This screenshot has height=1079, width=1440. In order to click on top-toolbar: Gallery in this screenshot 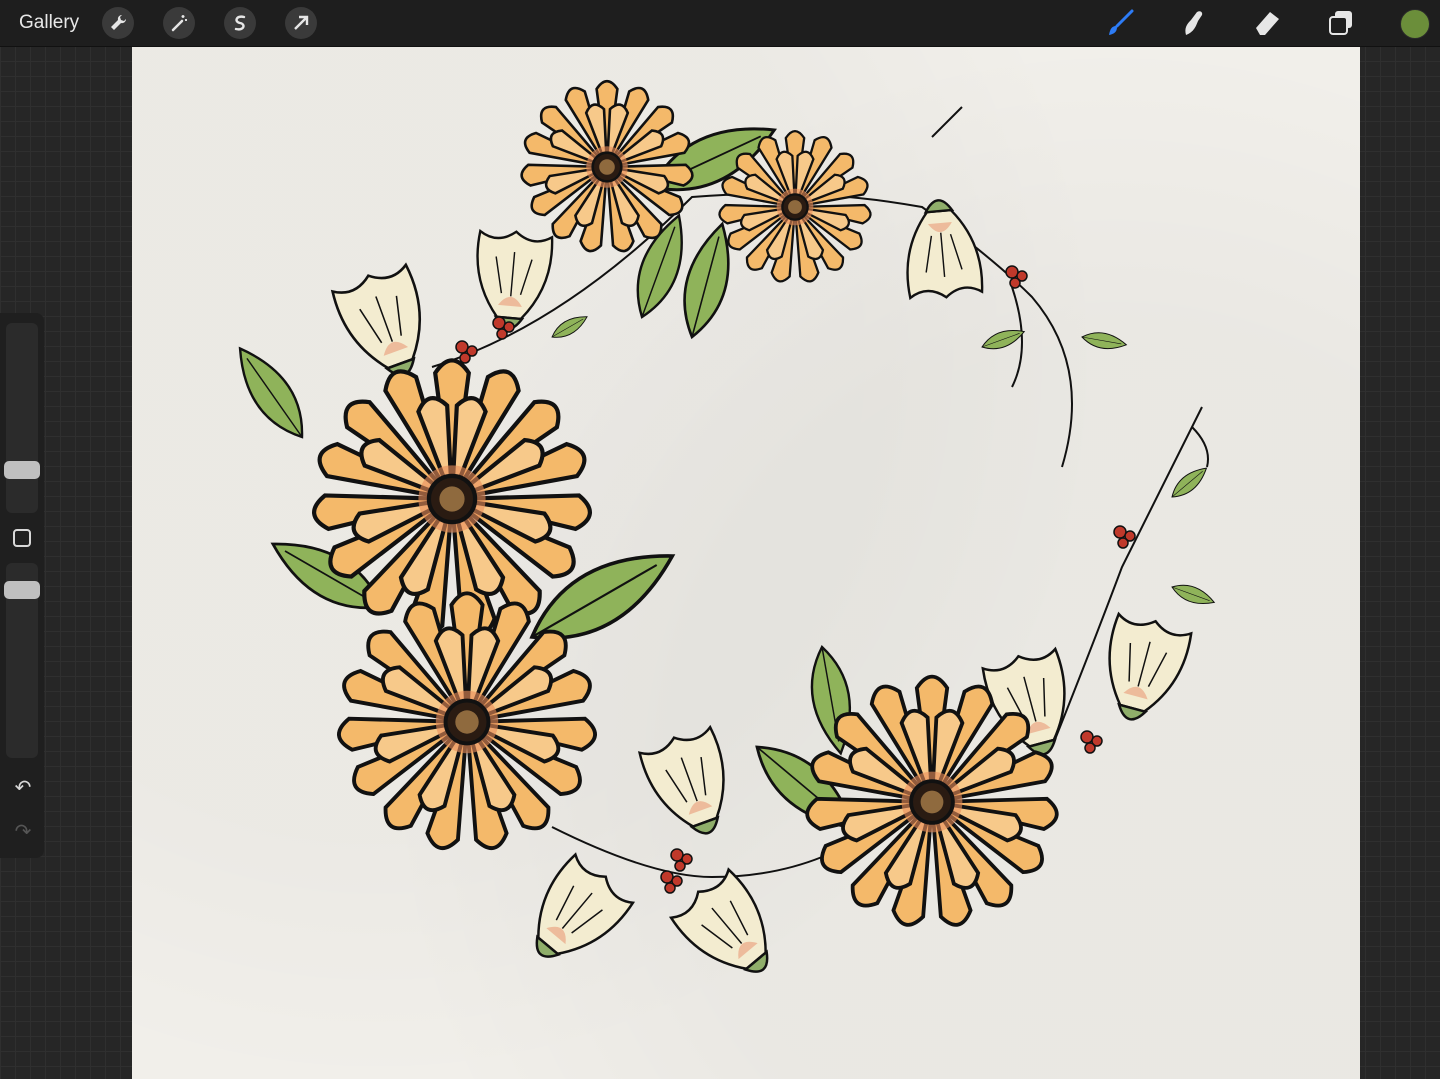, I will do `click(720, 23)`.